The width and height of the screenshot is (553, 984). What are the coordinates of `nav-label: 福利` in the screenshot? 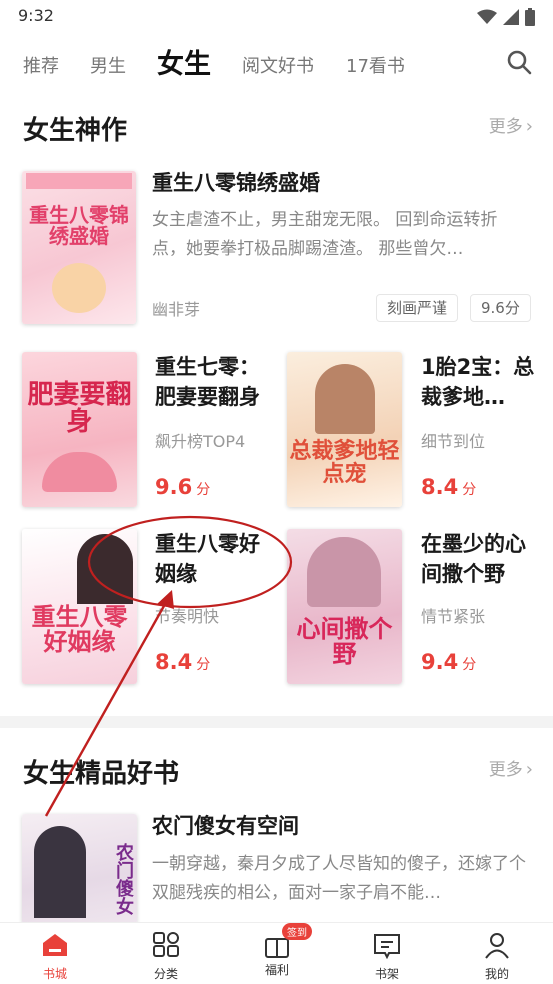 It's located at (276, 970).